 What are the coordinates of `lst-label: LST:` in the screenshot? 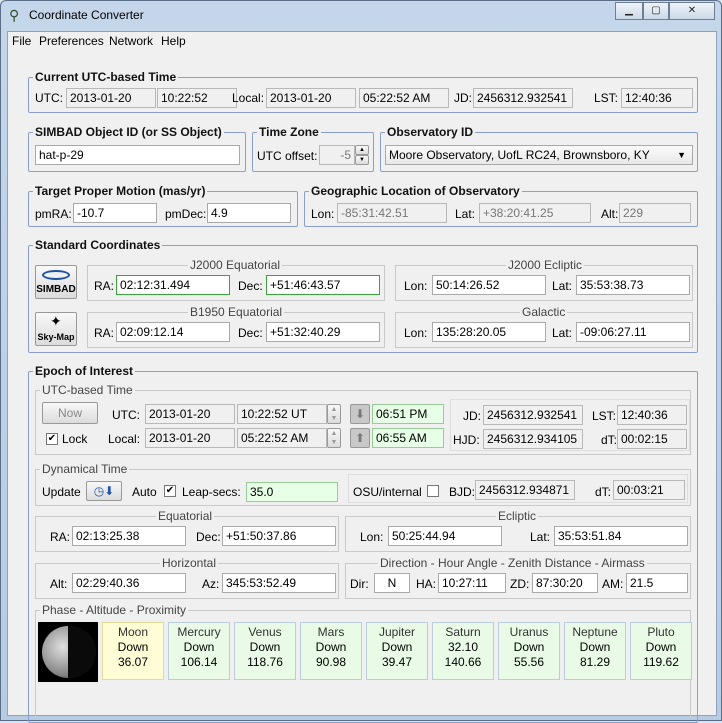 It's located at (604, 416).